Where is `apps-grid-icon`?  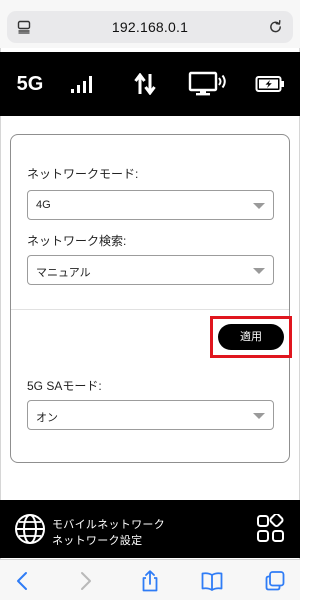
apps-grid-icon is located at coordinates (271, 529).